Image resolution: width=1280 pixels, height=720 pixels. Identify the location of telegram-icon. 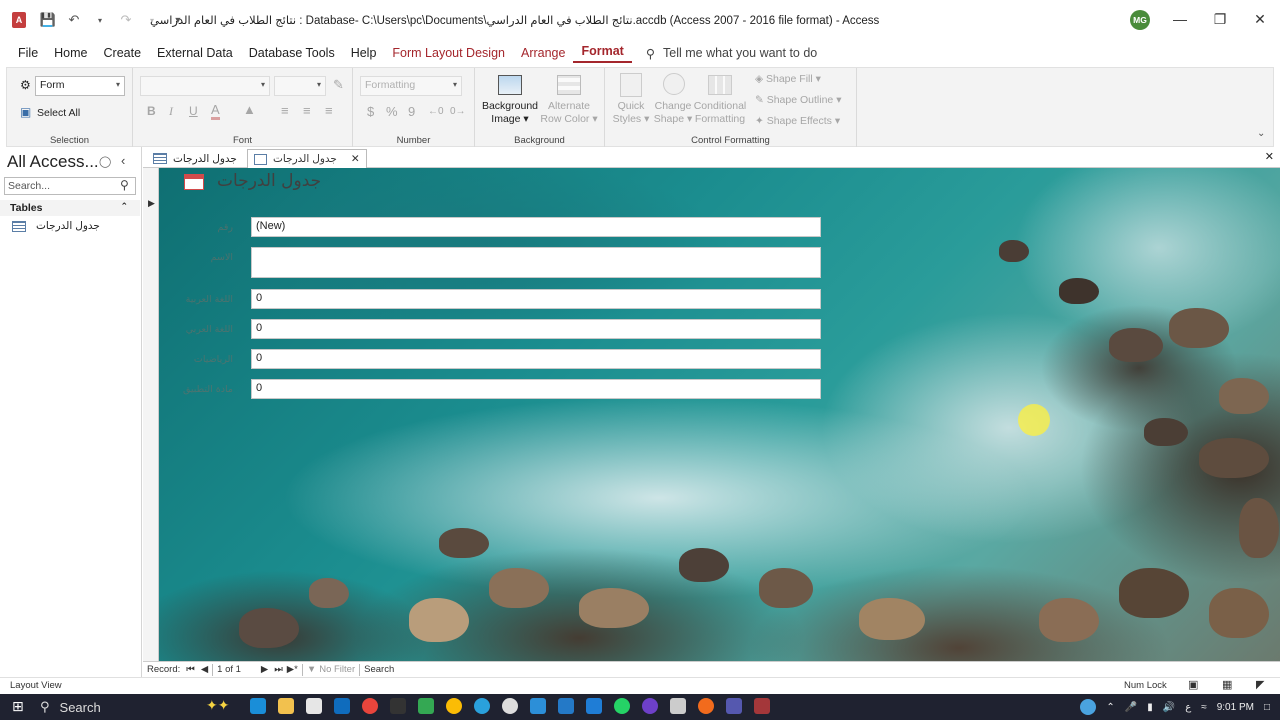
(482, 706).